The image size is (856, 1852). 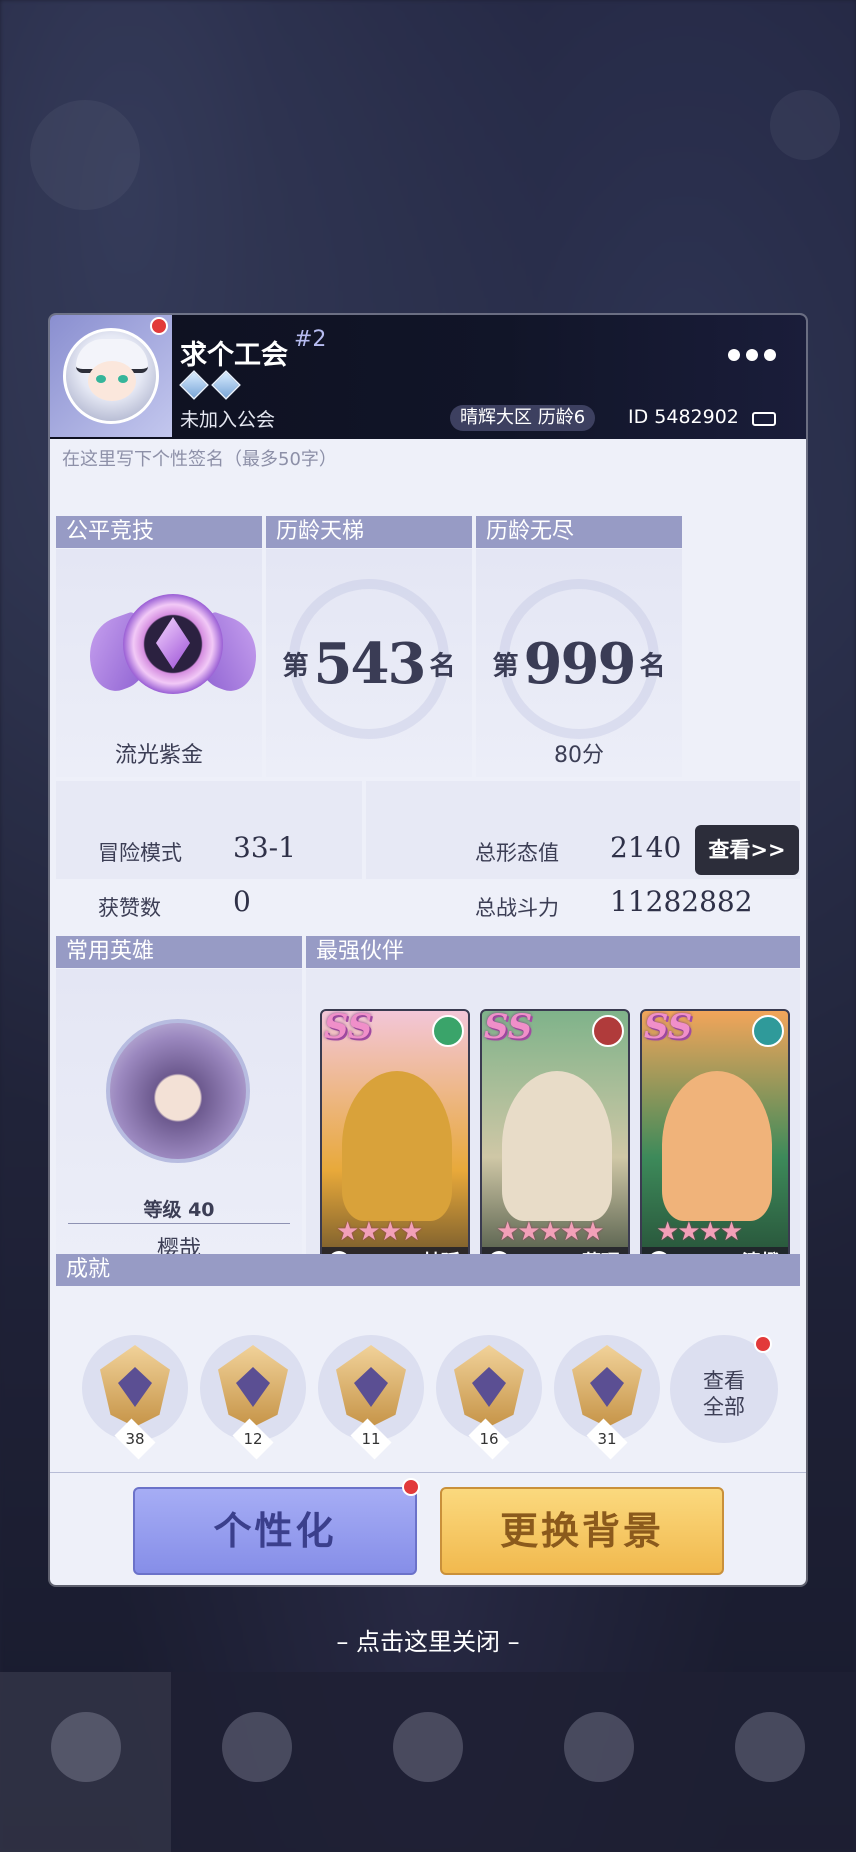 I want to click on endless-title: 历龄无尽, so click(x=579, y=532).